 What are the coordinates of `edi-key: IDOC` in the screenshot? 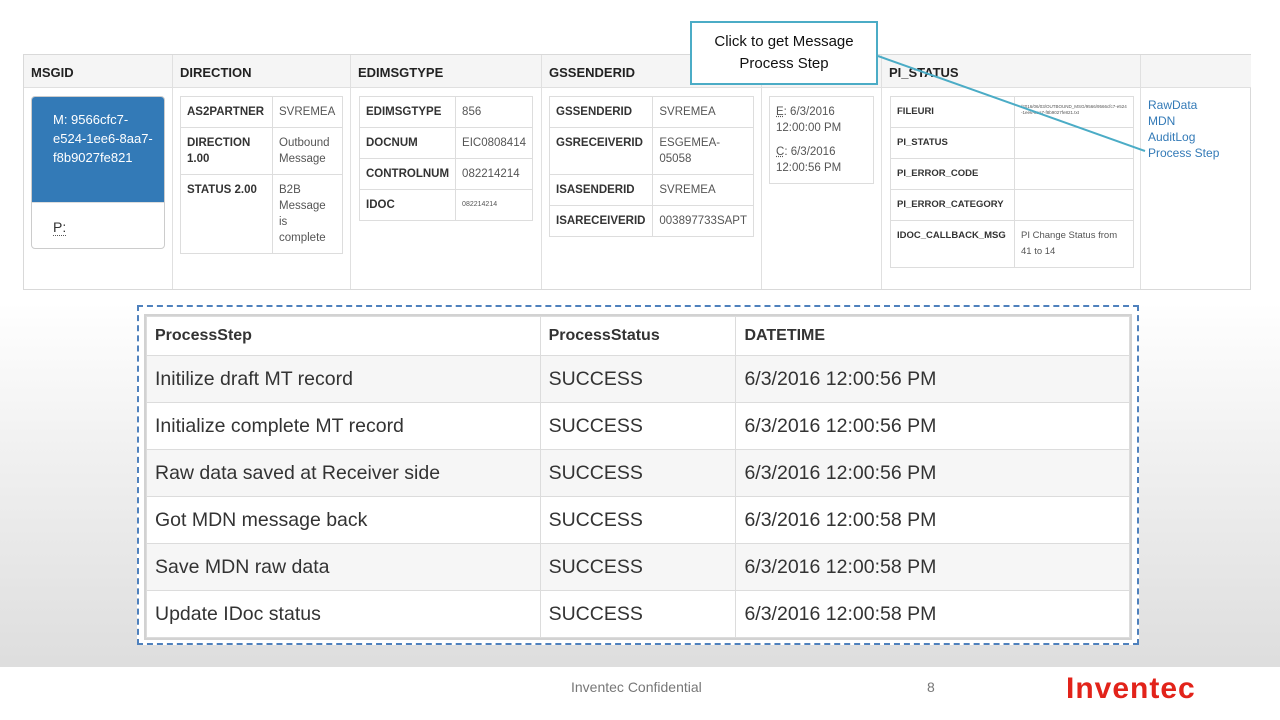 It's located at (407, 205).